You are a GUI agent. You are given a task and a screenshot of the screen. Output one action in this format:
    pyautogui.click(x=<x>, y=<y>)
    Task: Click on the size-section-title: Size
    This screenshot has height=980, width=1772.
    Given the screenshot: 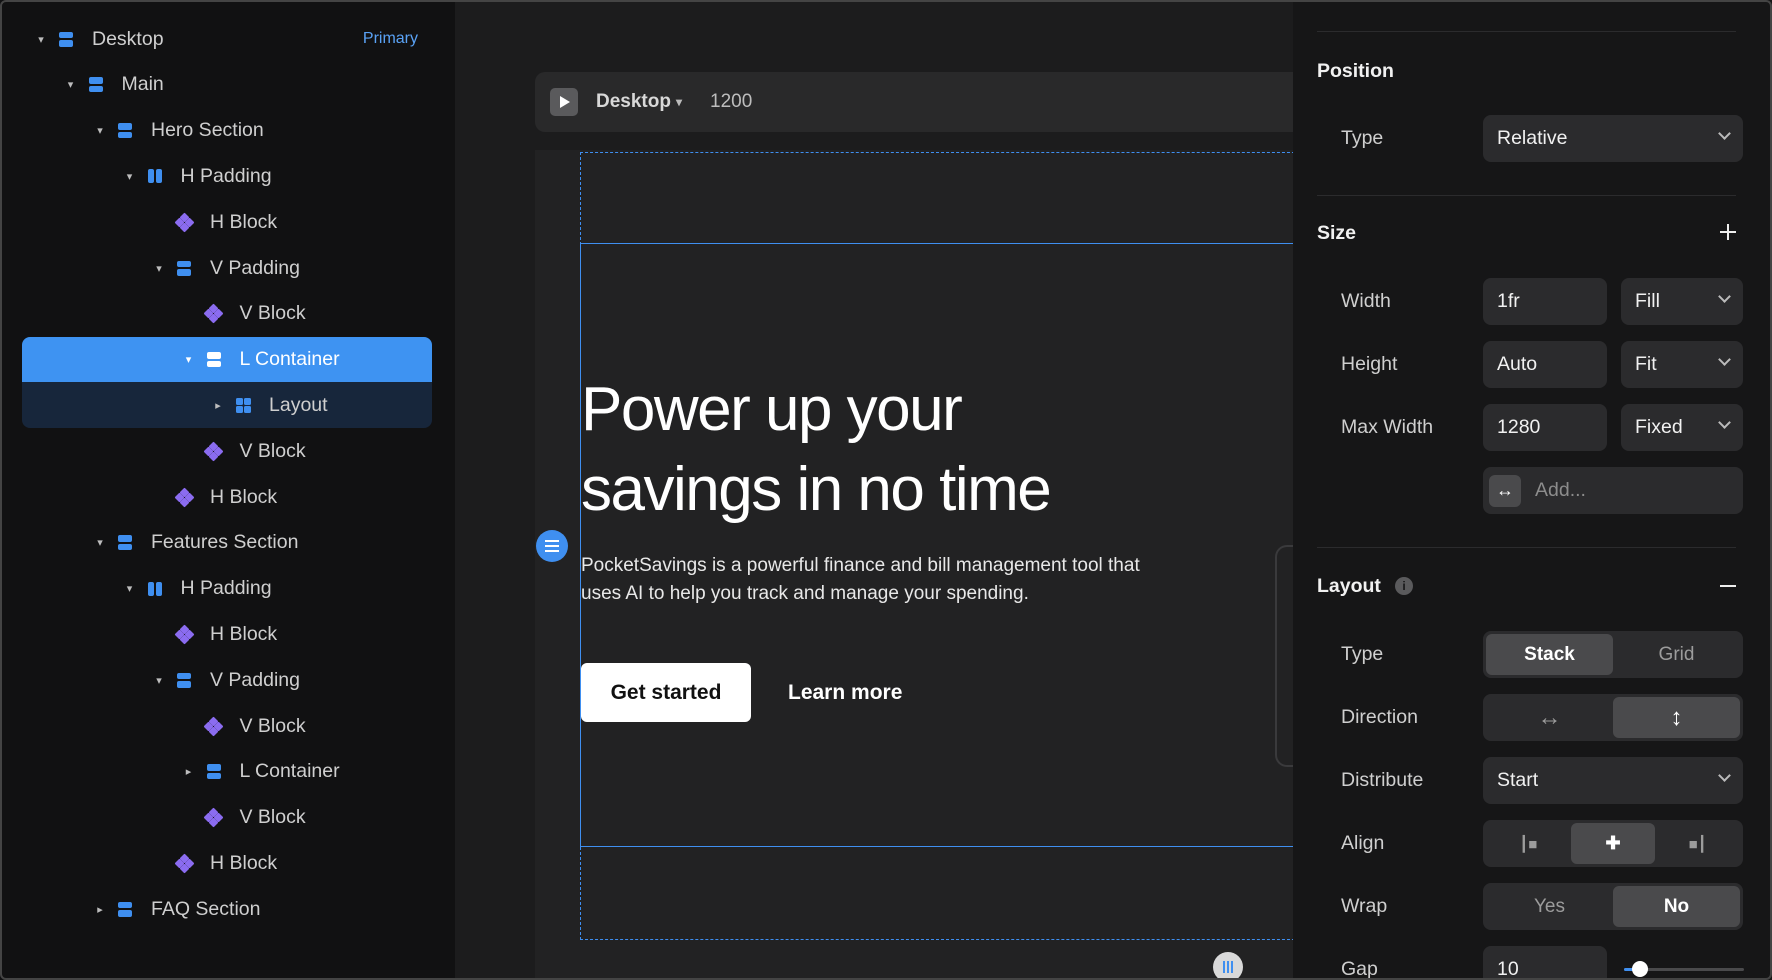 What is the action you would take?
    pyautogui.click(x=1337, y=233)
    